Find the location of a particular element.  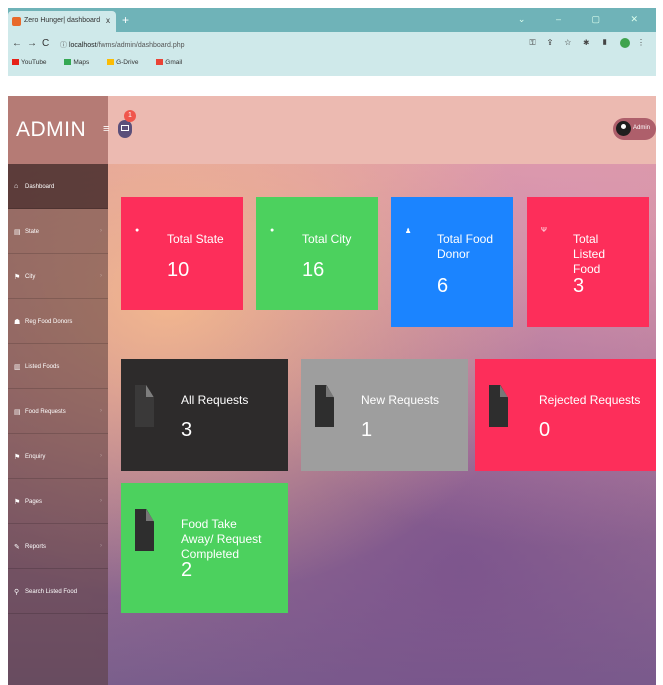

info-icon: ⓘ is located at coordinates (64, 45).